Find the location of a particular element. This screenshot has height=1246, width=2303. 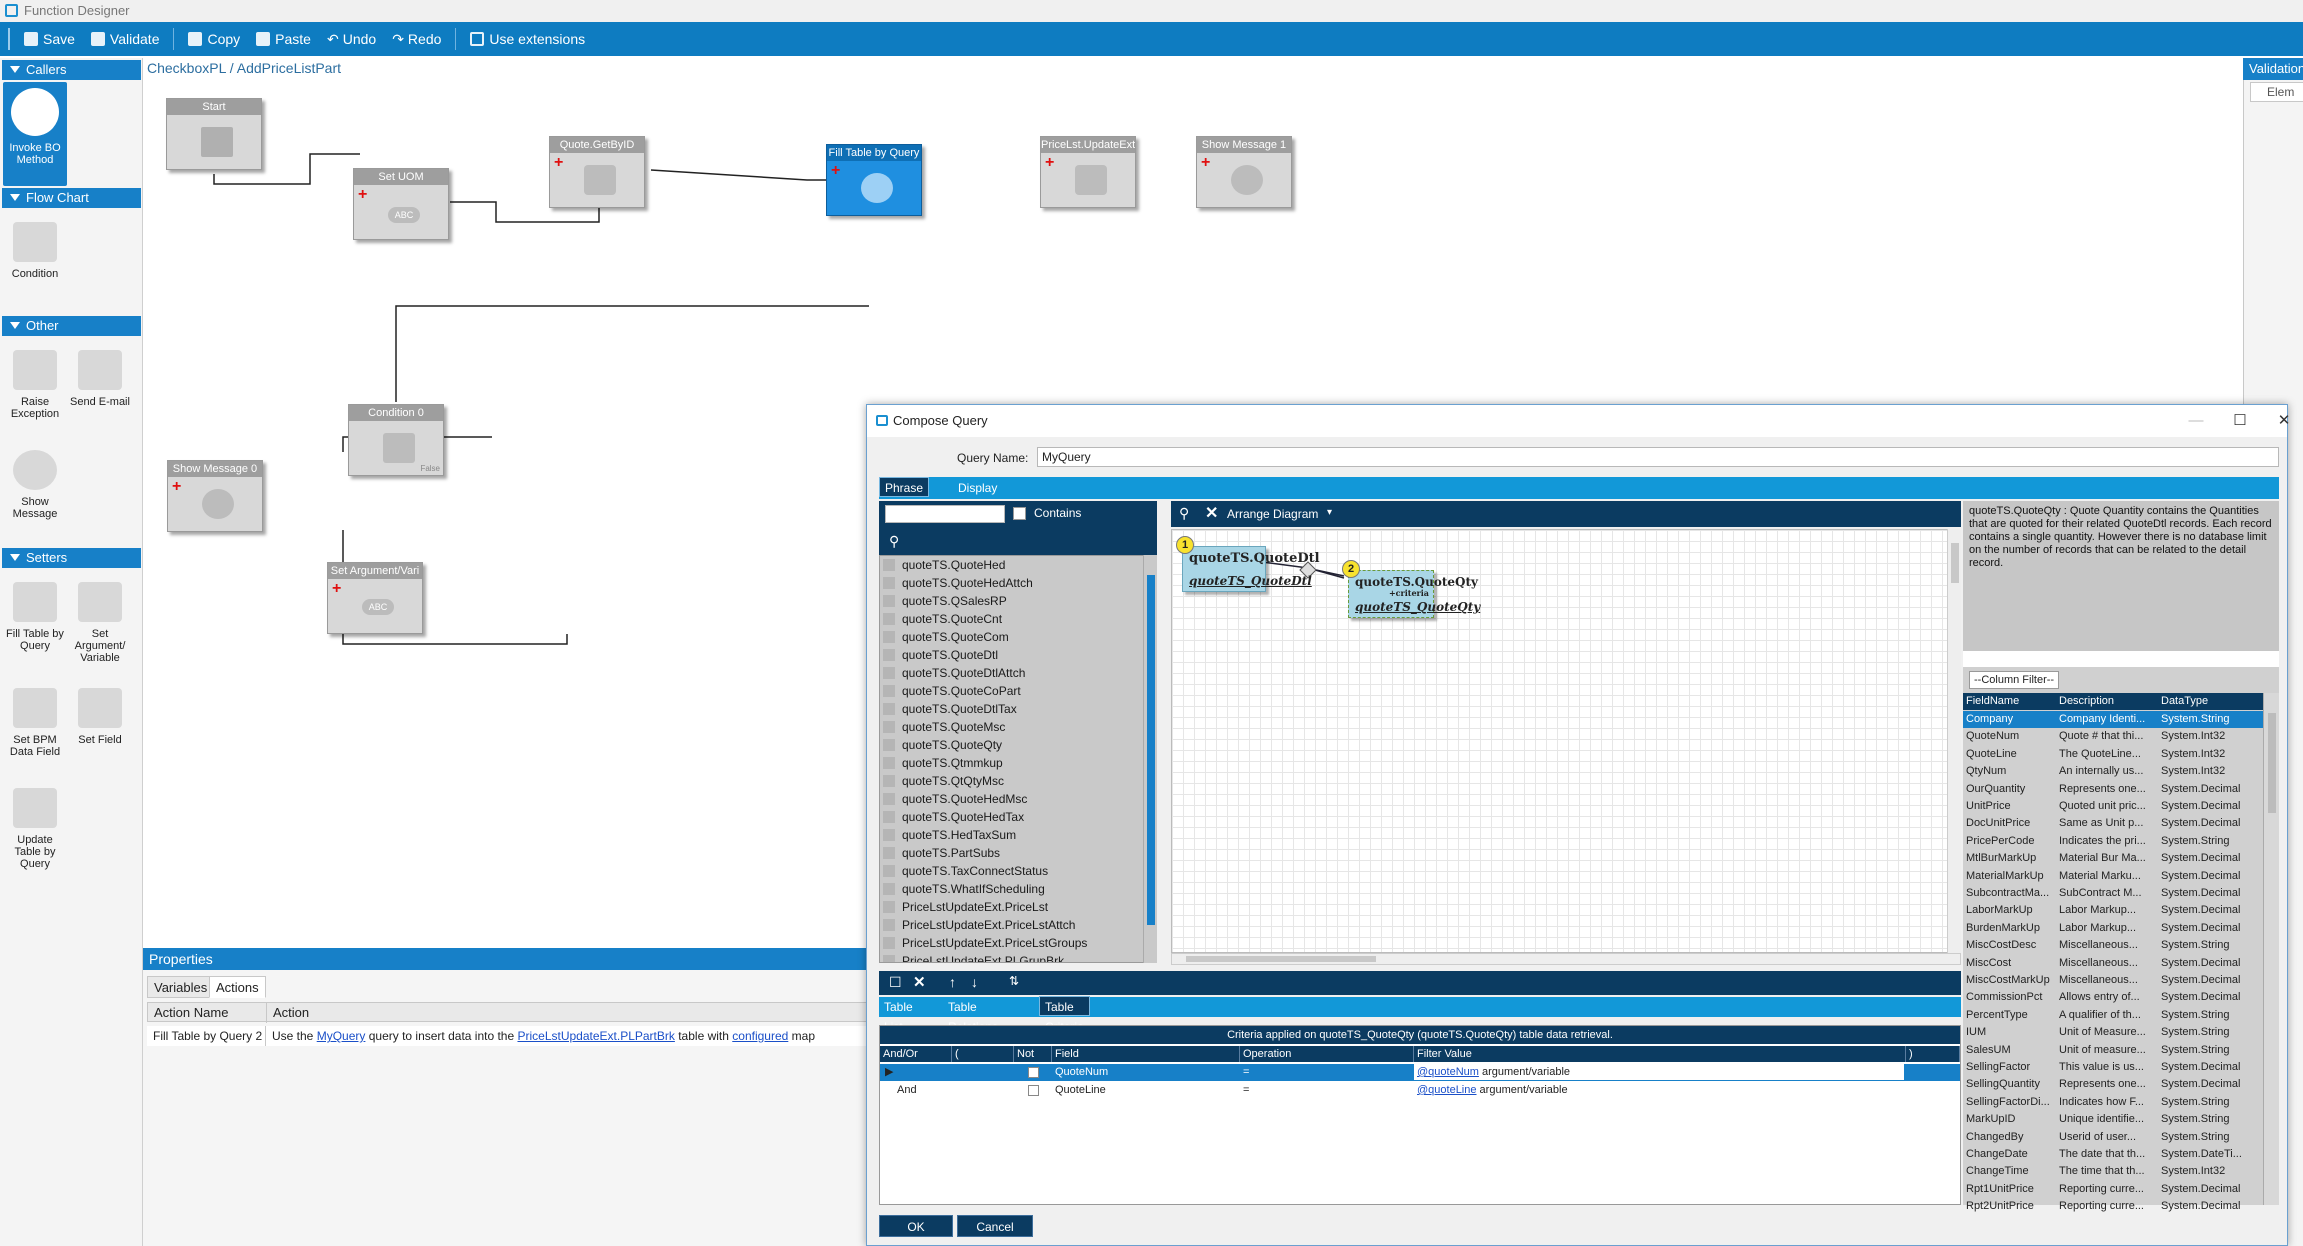

diagram-vertical-scrollbar is located at coordinates (1954, 741).